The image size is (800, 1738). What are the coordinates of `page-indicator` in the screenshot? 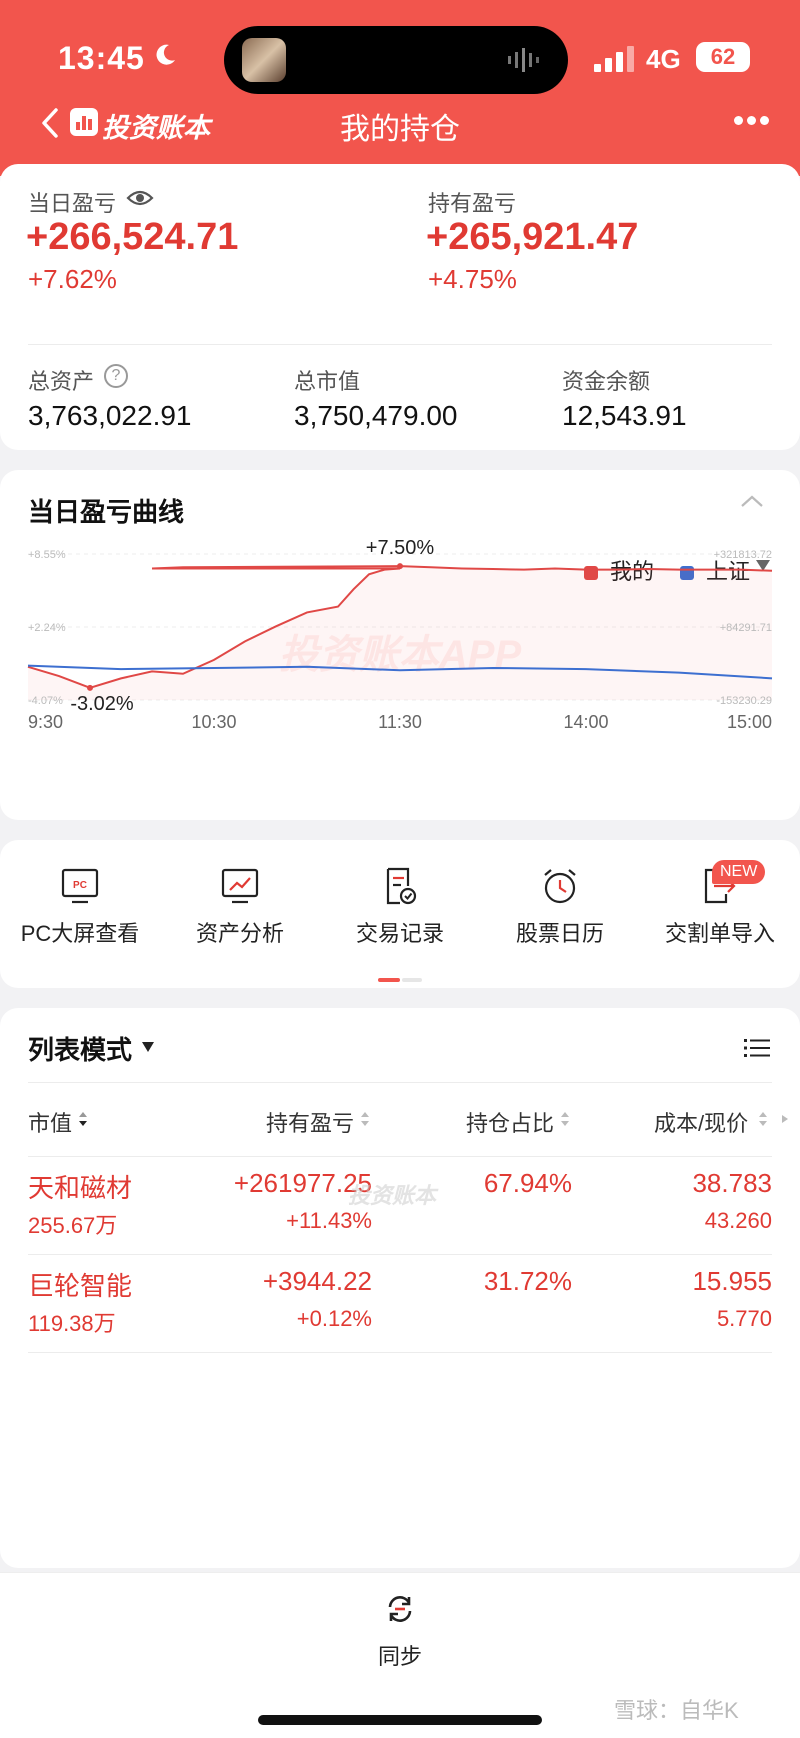 It's located at (400, 980).